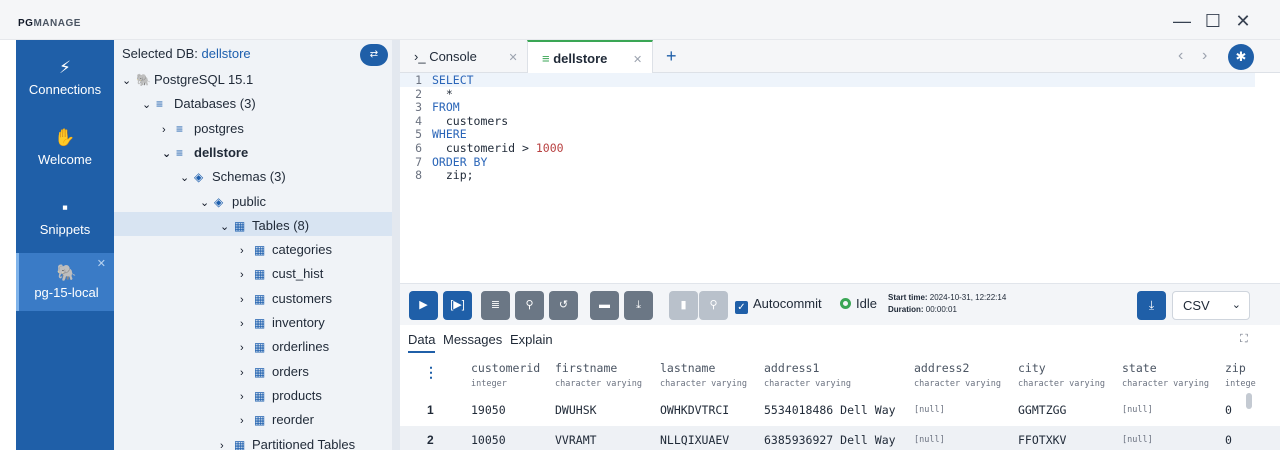 The image size is (1280, 450). What do you see at coordinates (420, 56) in the screenshot?
I see `terminal-icon: ›_` at bounding box center [420, 56].